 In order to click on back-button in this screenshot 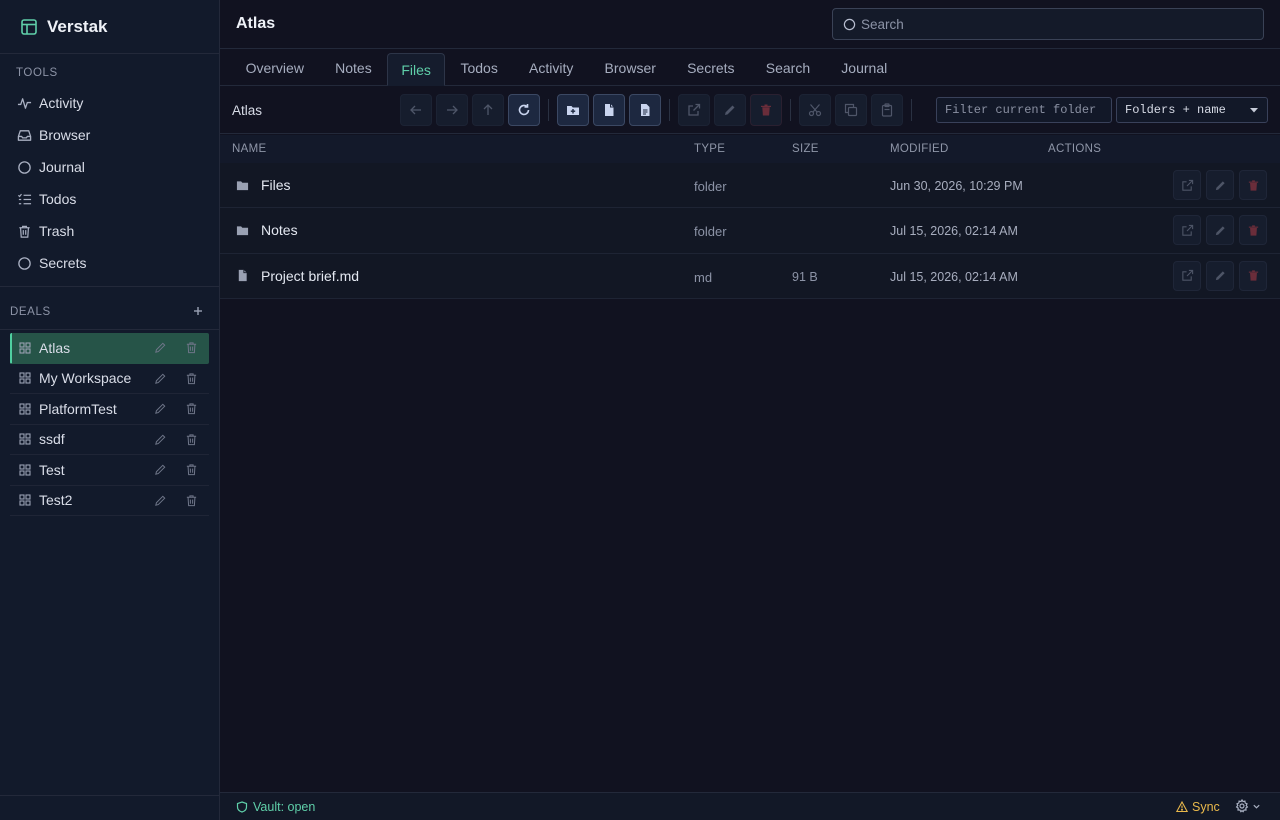, I will do `click(416, 110)`.